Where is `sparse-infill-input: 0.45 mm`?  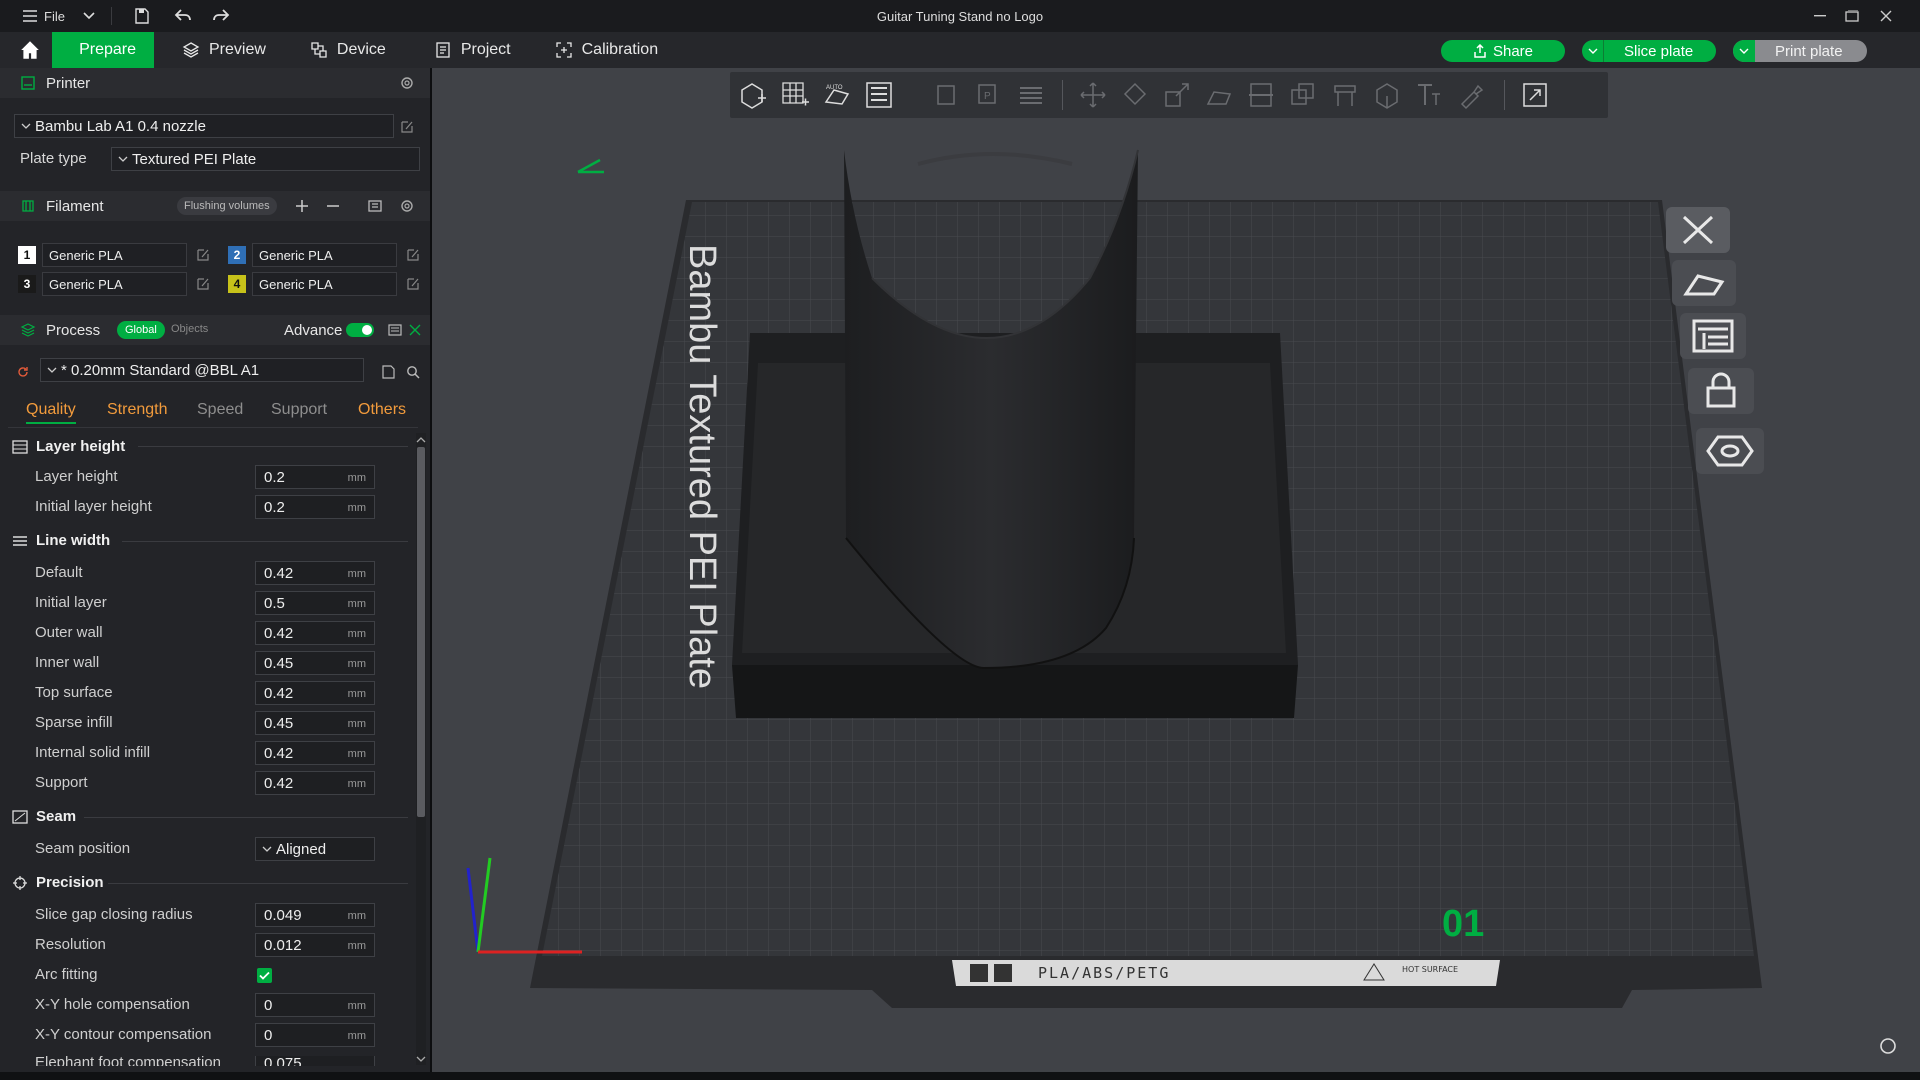
sparse-infill-input: 0.45 mm is located at coordinates (315, 723).